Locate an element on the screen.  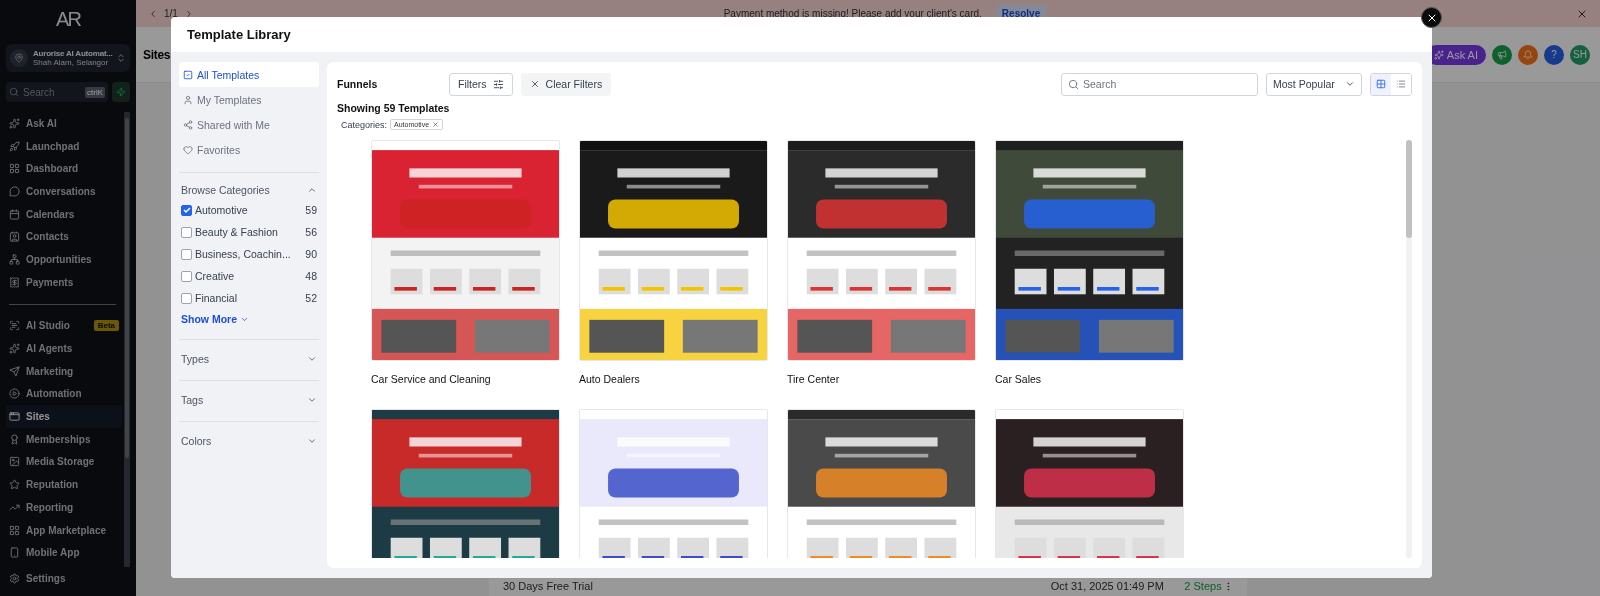
steps-cell: 2 Steps is located at coordinates (1203, 586).